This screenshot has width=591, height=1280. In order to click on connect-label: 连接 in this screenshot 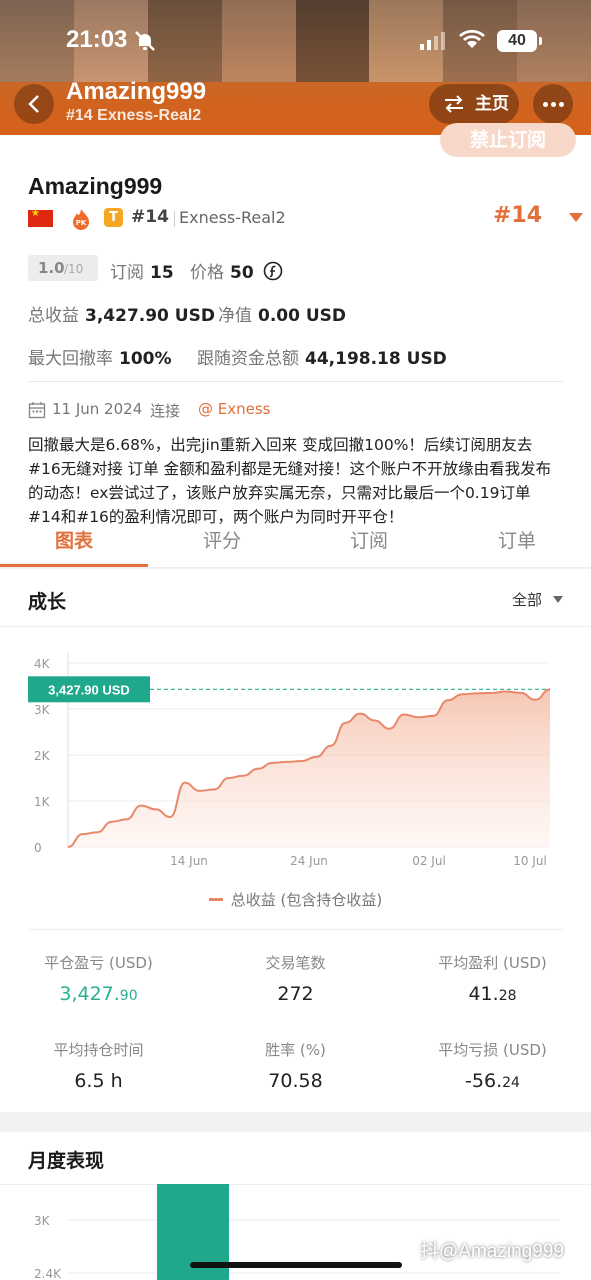, I will do `click(165, 411)`.